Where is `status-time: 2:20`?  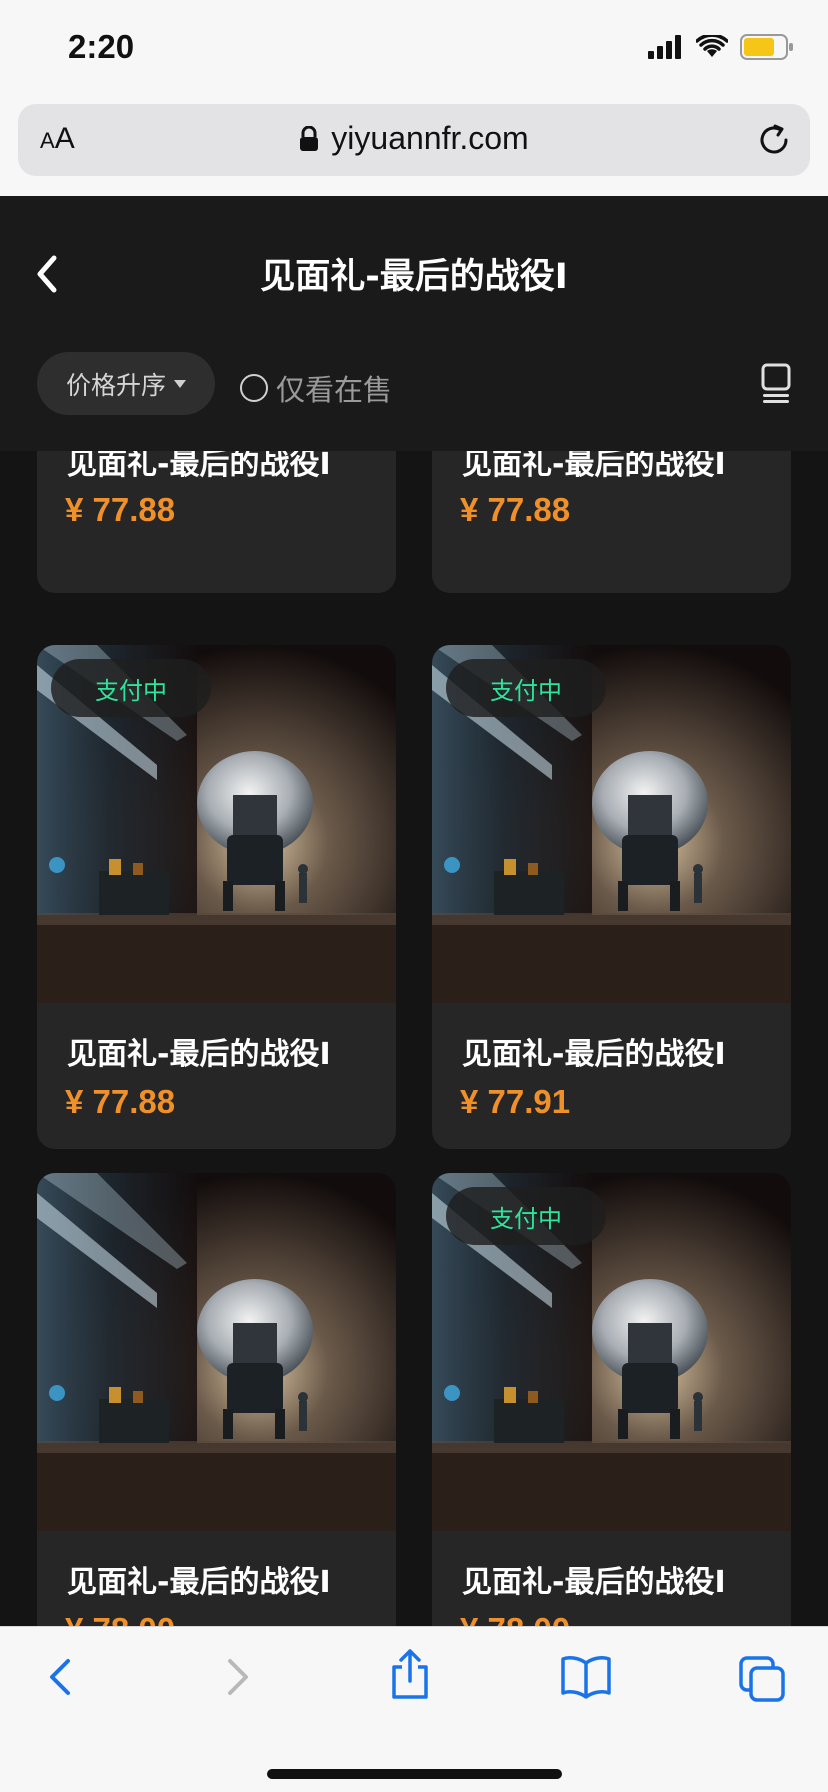
status-time: 2:20 is located at coordinates (101, 46).